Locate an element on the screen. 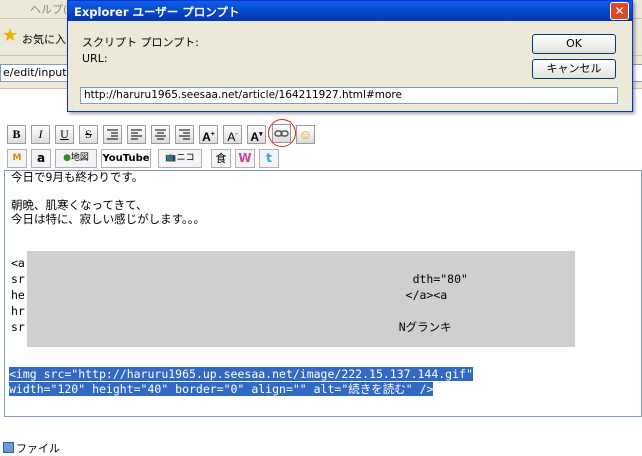 The image size is (642, 456). food-button: 食 is located at coordinates (221, 158).